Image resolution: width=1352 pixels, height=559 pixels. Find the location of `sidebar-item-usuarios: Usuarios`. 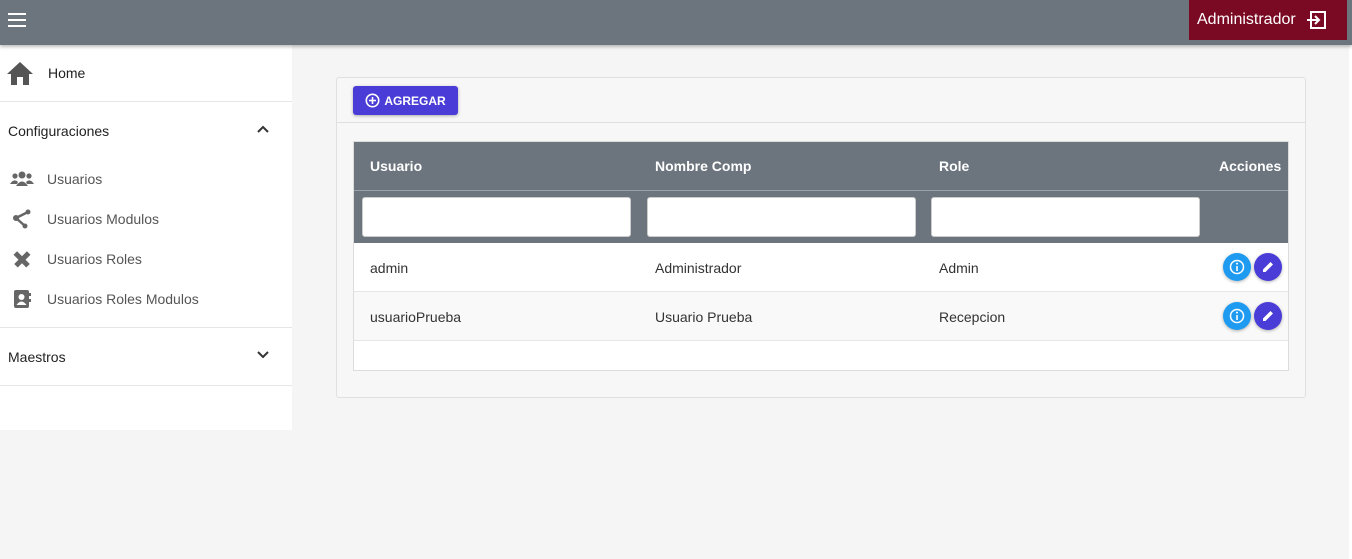

sidebar-item-usuarios: Usuarios is located at coordinates (146, 179).